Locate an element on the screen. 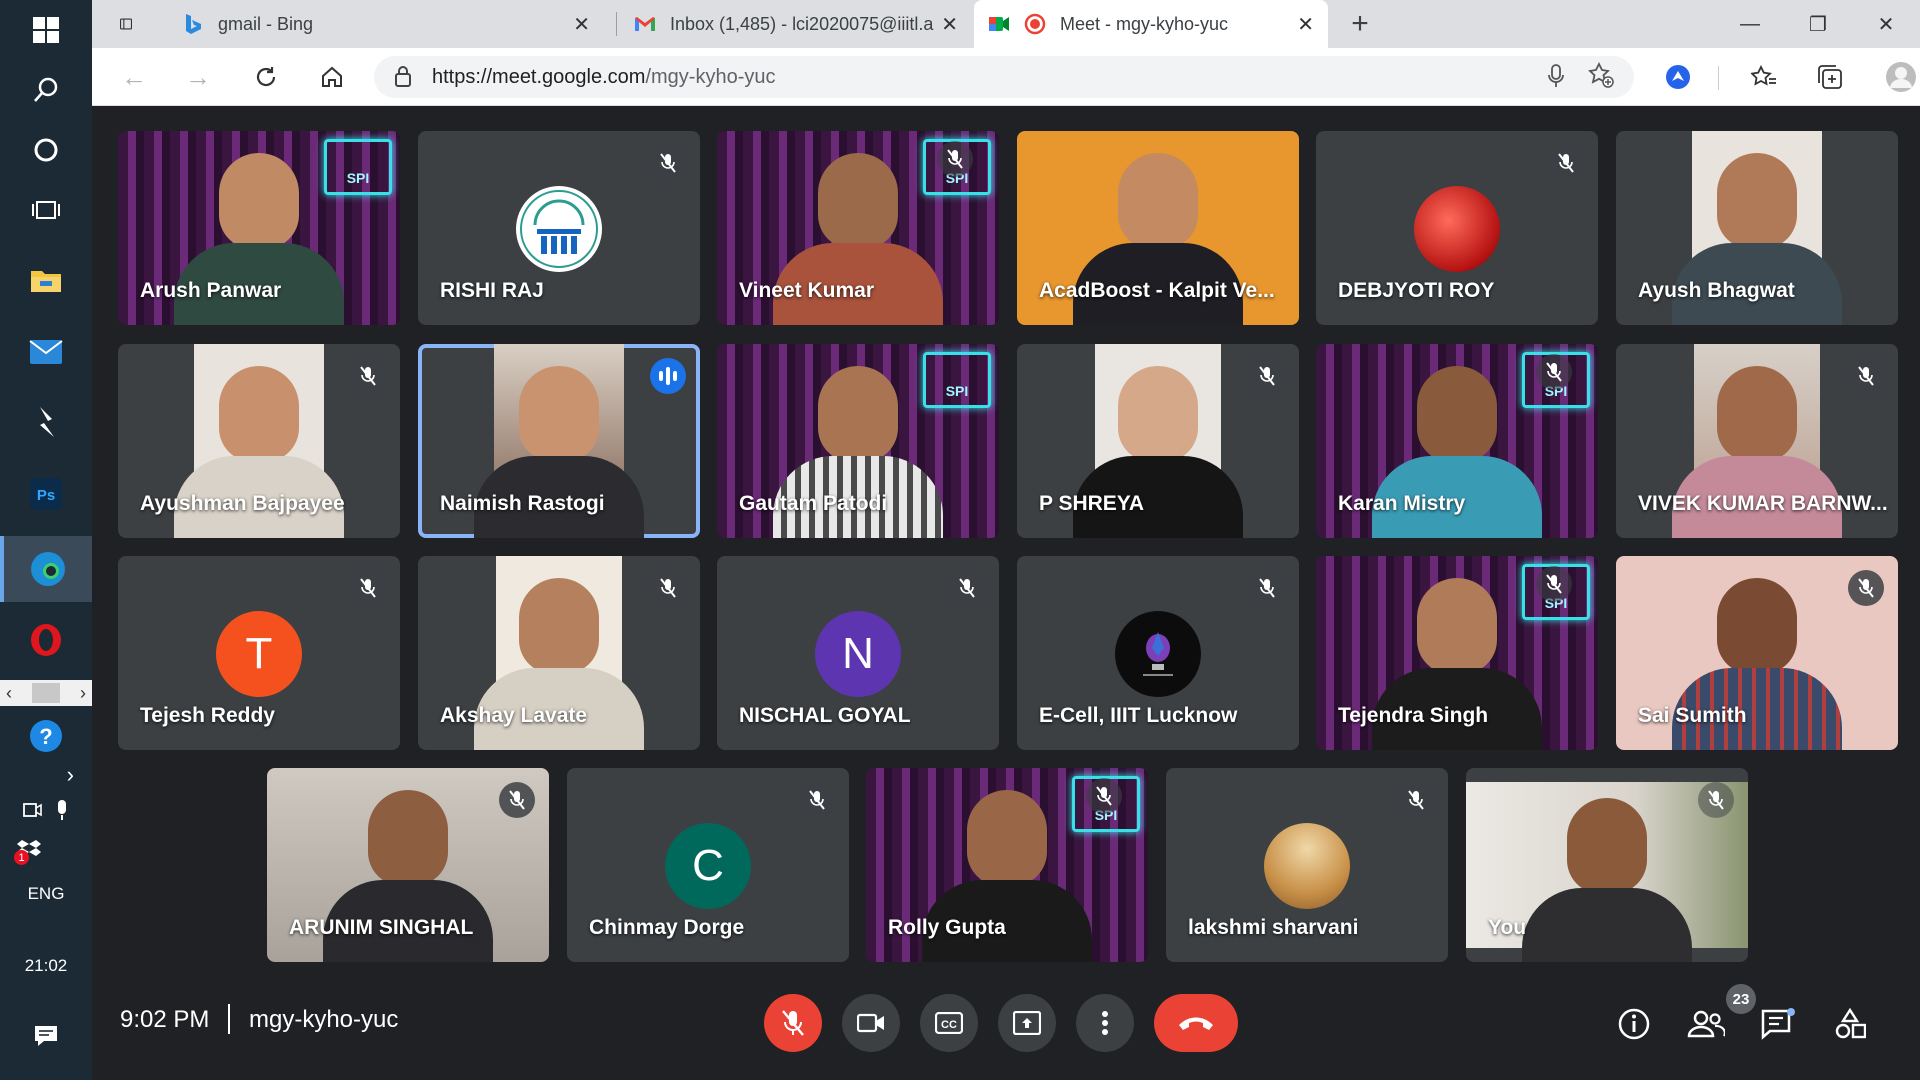 This screenshot has height=1080, width=1920. chat-button is located at coordinates (1778, 1024).